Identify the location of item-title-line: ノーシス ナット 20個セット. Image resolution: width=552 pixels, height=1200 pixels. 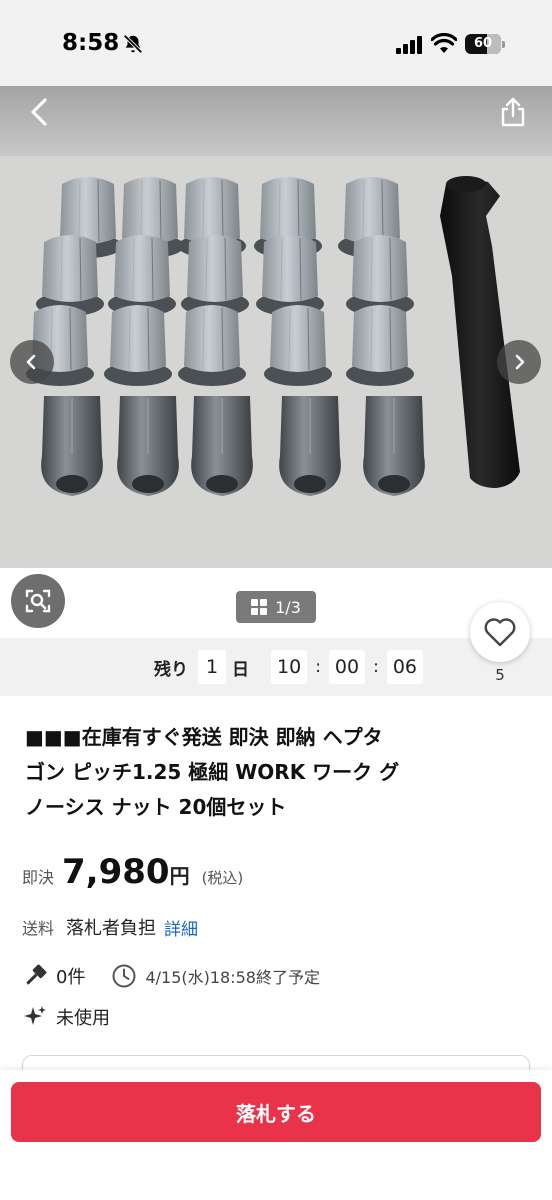
(156, 807).